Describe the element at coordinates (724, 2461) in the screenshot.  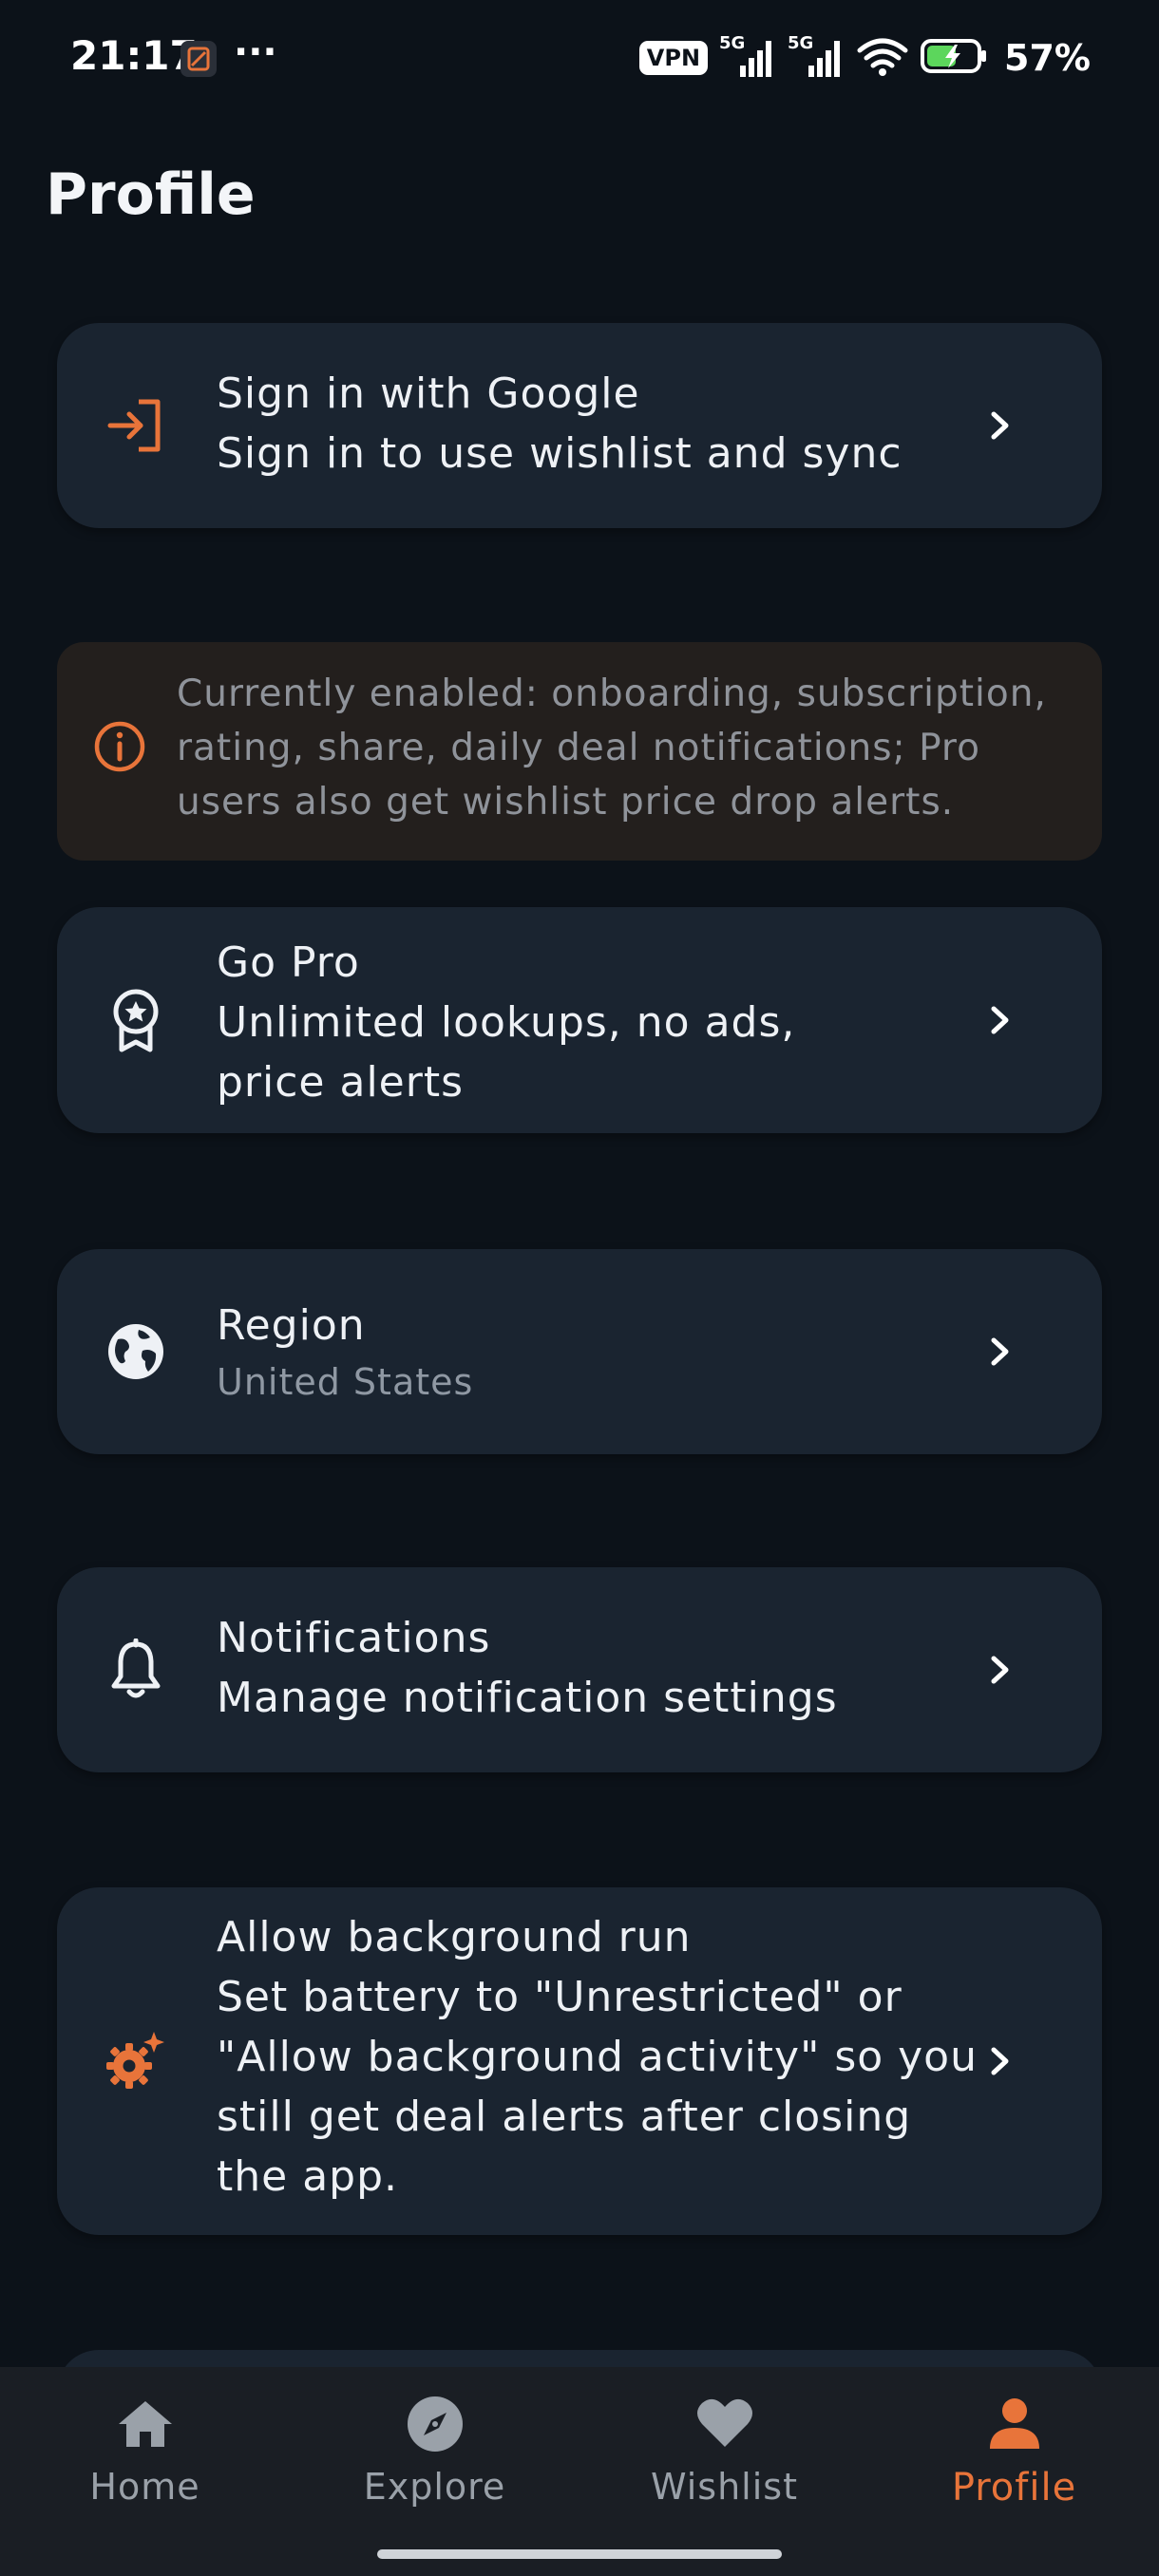
I see `nav-item-wishlist: Wishlist` at that location.